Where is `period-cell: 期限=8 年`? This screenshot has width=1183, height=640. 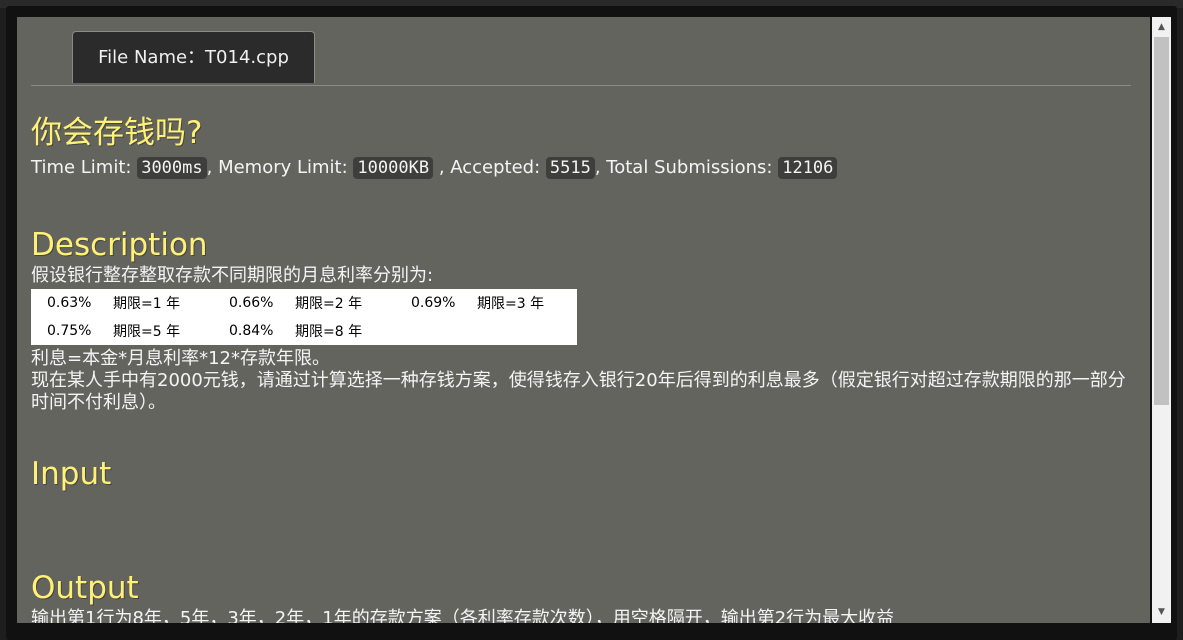 period-cell: 期限=8 年 is located at coordinates (329, 332).